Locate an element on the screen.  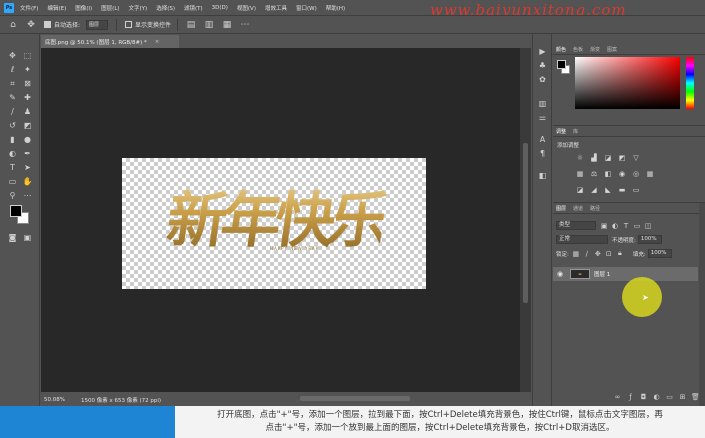
selective-color-icon: ▭ is located at coordinates (636, 190).